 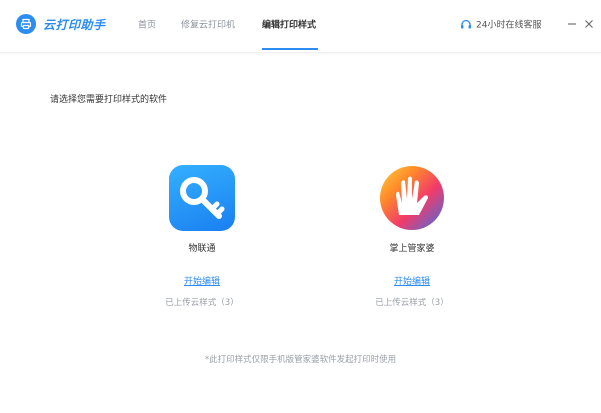 I want to click on tab-home: 首页, so click(x=147, y=24).